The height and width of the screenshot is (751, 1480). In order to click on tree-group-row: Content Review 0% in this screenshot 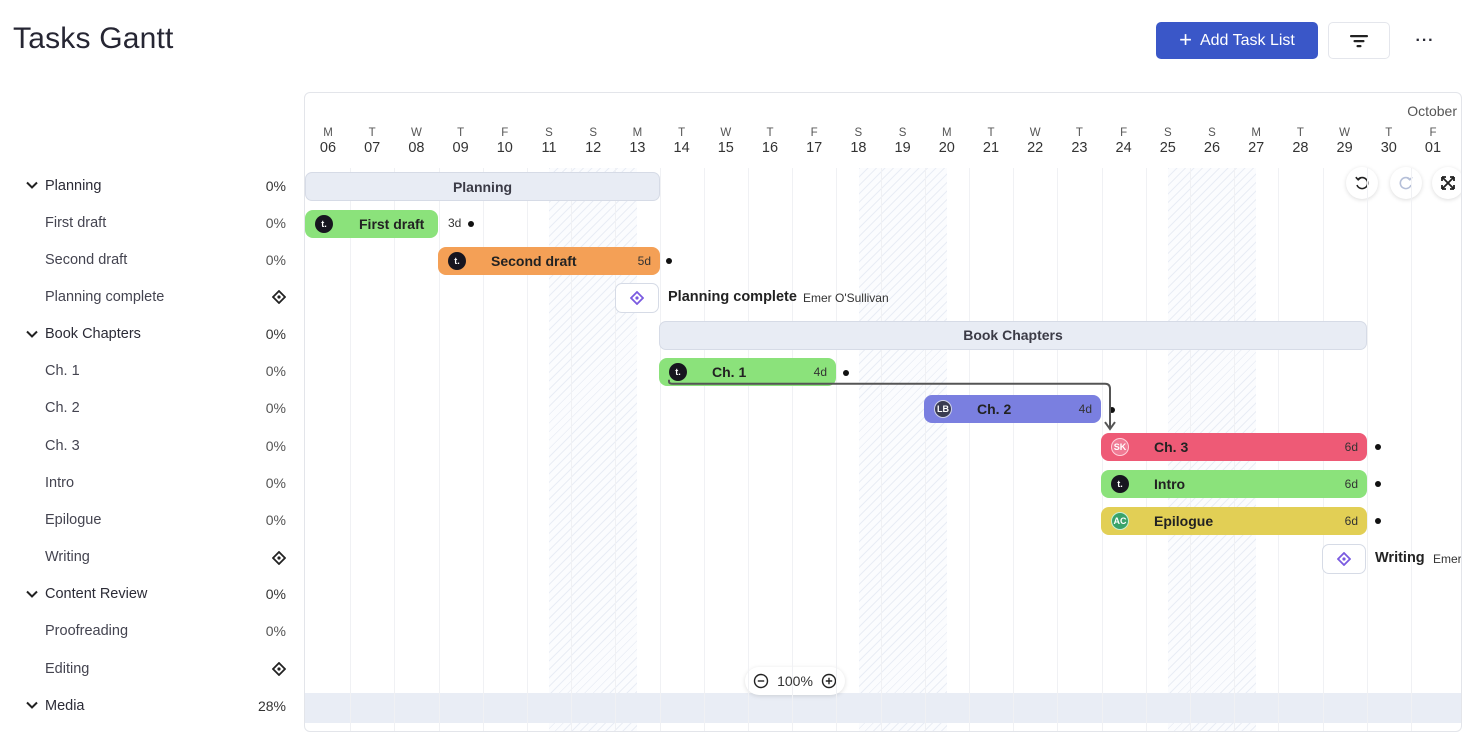, I will do `click(150, 594)`.